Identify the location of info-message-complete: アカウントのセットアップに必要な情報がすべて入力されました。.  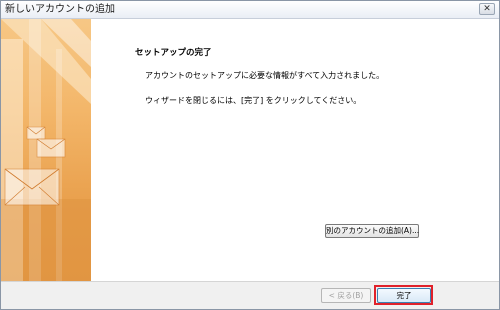
(265, 75).